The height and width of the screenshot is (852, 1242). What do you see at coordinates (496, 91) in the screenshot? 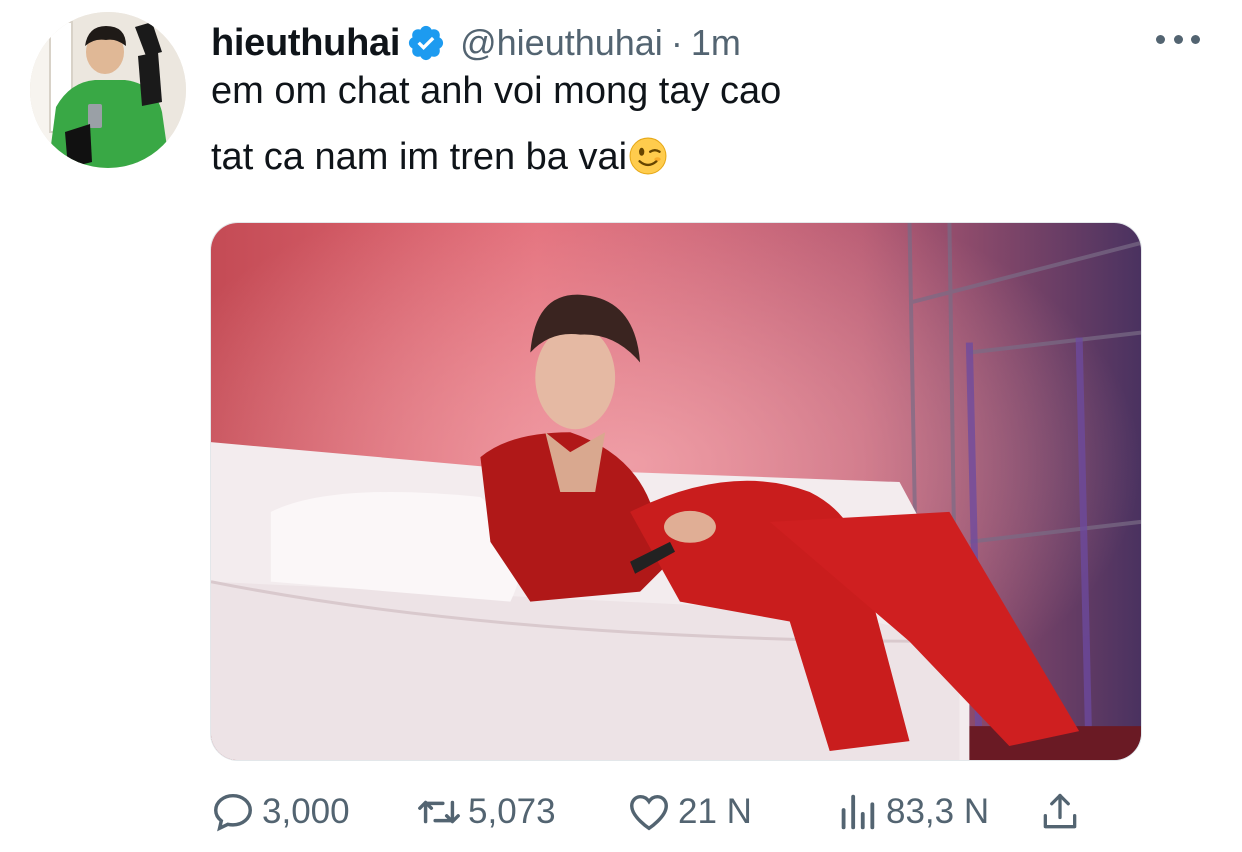
I see `tweet-text-line-1: em om chat anh voi mong tay cao` at bounding box center [496, 91].